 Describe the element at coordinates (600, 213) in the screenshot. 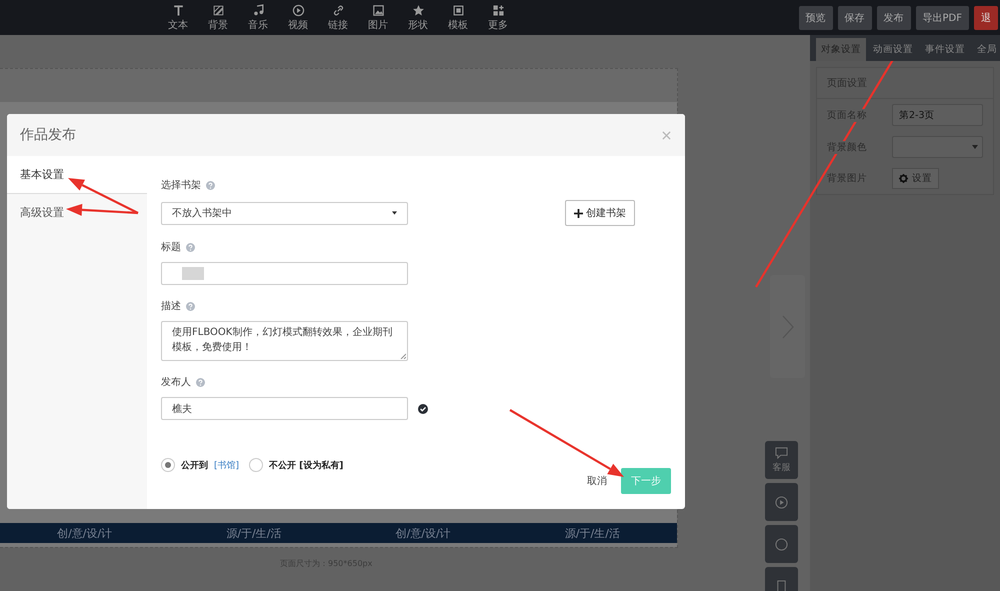

I see `create-shelf-button: 创建书架` at that location.